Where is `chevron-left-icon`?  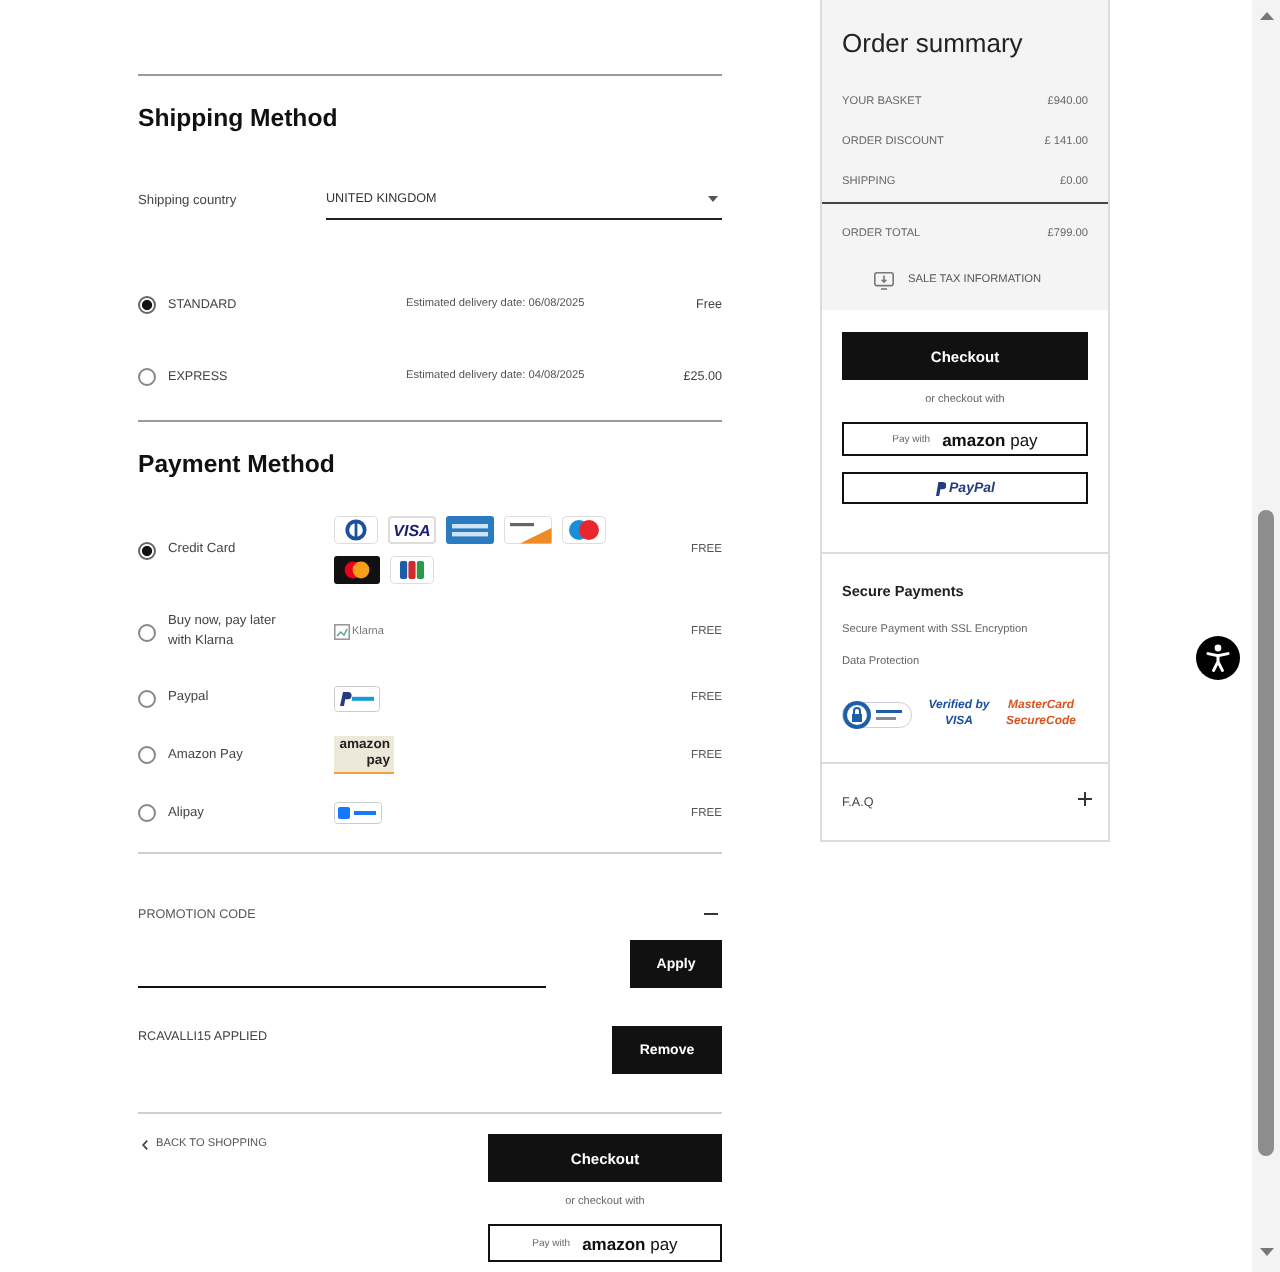 chevron-left-icon is located at coordinates (145, 1144).